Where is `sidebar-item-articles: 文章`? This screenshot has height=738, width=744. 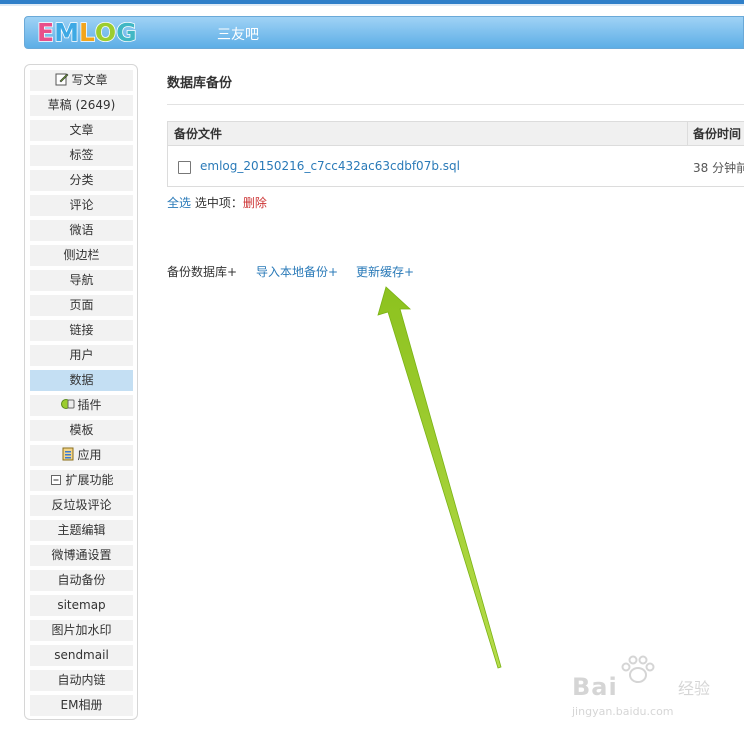
sidebar-item-articles: 文章 is located at coordinates (81, 130).